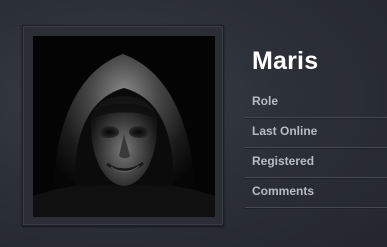 The image size is (387, 247). Describe the element at coordinates (316, 103) in the screenshot. I see `field-row-role: Role` at that location.